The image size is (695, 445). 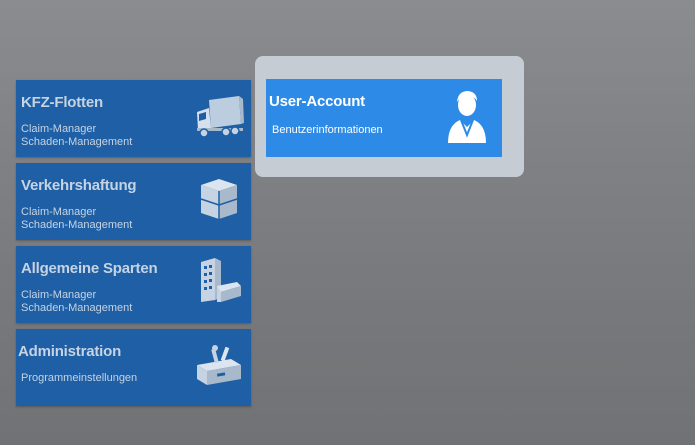 What do you see at coordinates (467, 117) in the screenshot?
I see `user-icon` at bounding box center [467, 117].